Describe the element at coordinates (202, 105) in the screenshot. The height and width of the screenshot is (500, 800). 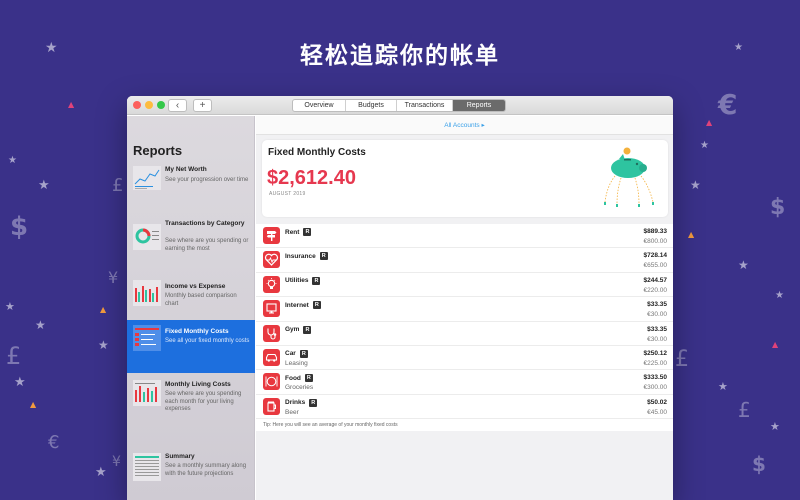
I see `add-button: +` at that location.